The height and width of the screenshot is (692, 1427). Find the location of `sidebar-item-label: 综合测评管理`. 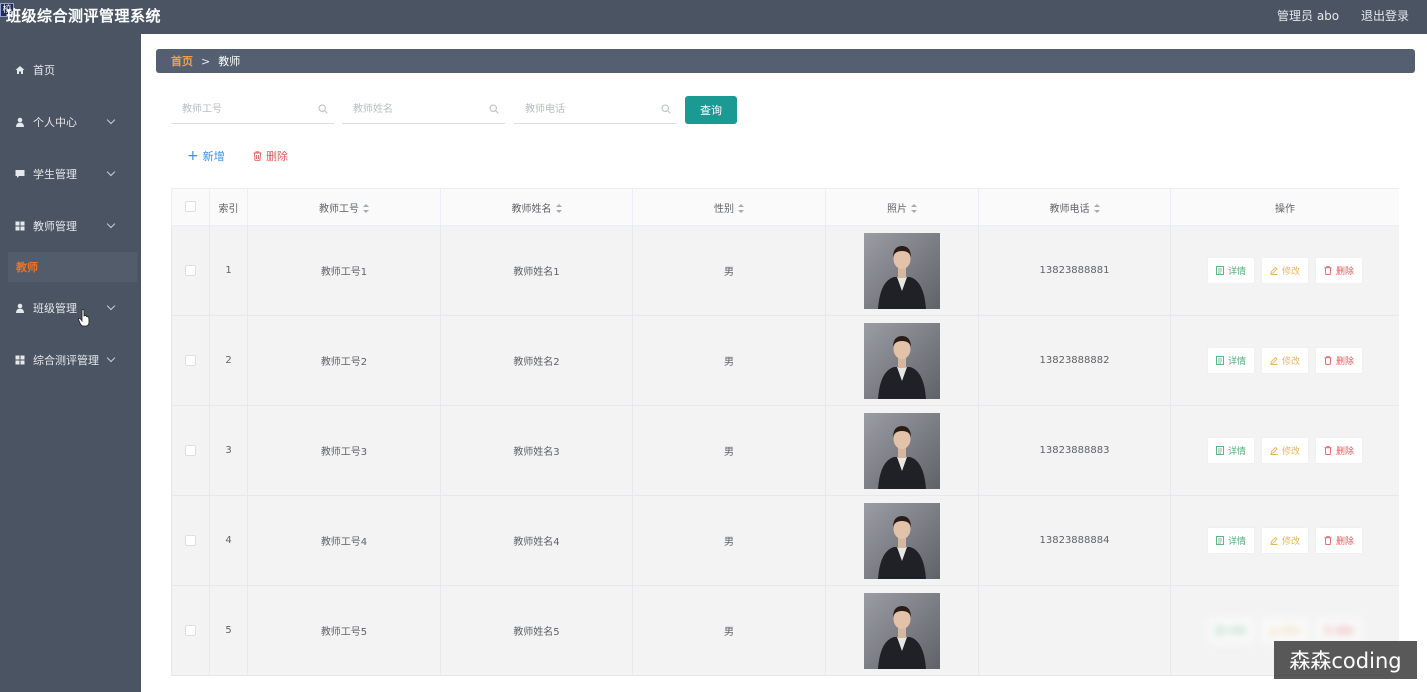

sidebar-item-label: 综合测评管理 is located at coordinates (66, 360).